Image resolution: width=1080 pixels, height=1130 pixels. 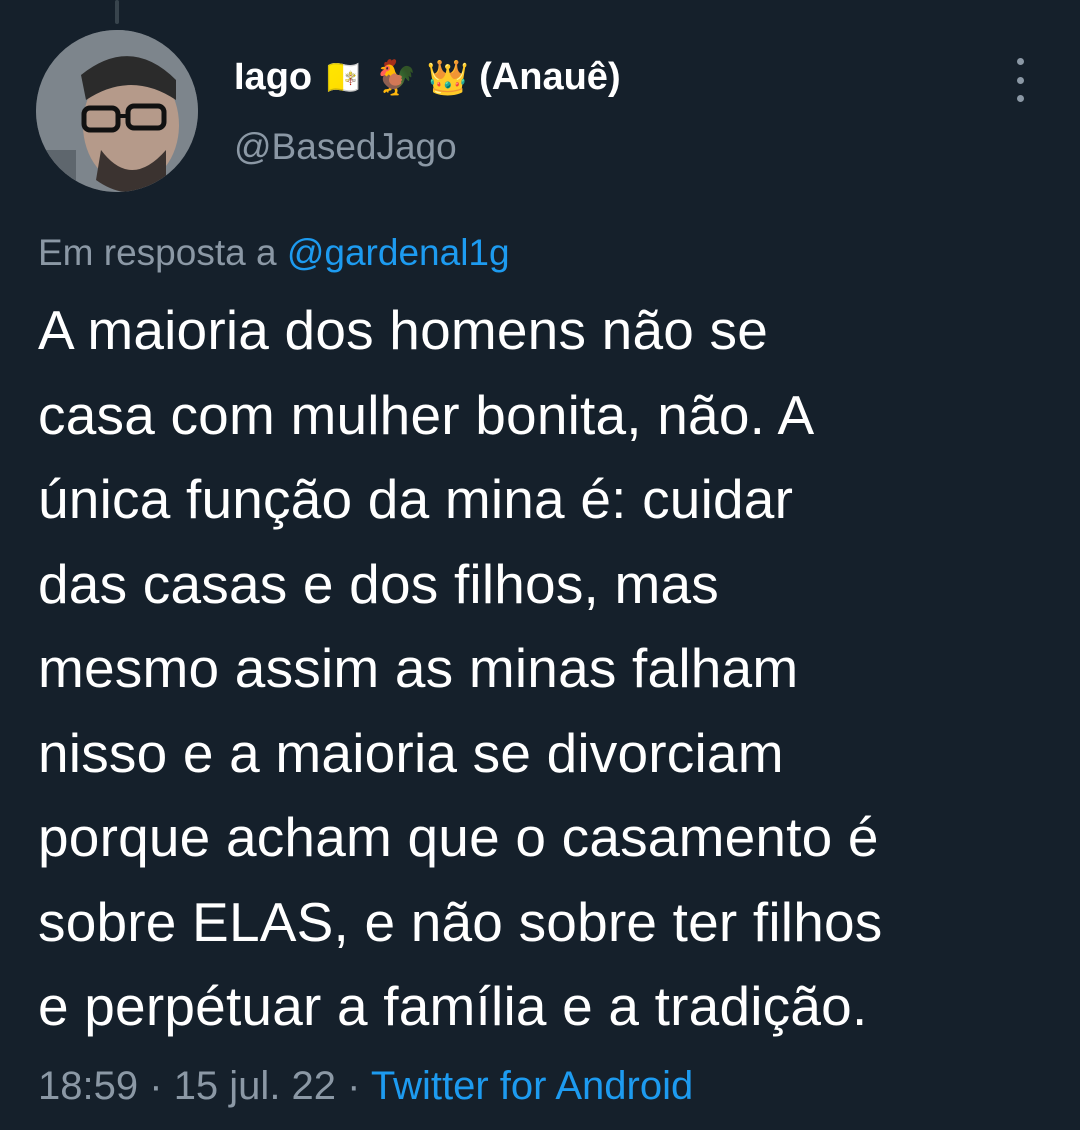 What do you see at coordinates (157, 252) in the screenshot?
I see `reply-context-prefix: Em resposta a` at bounding box center [157, 252].